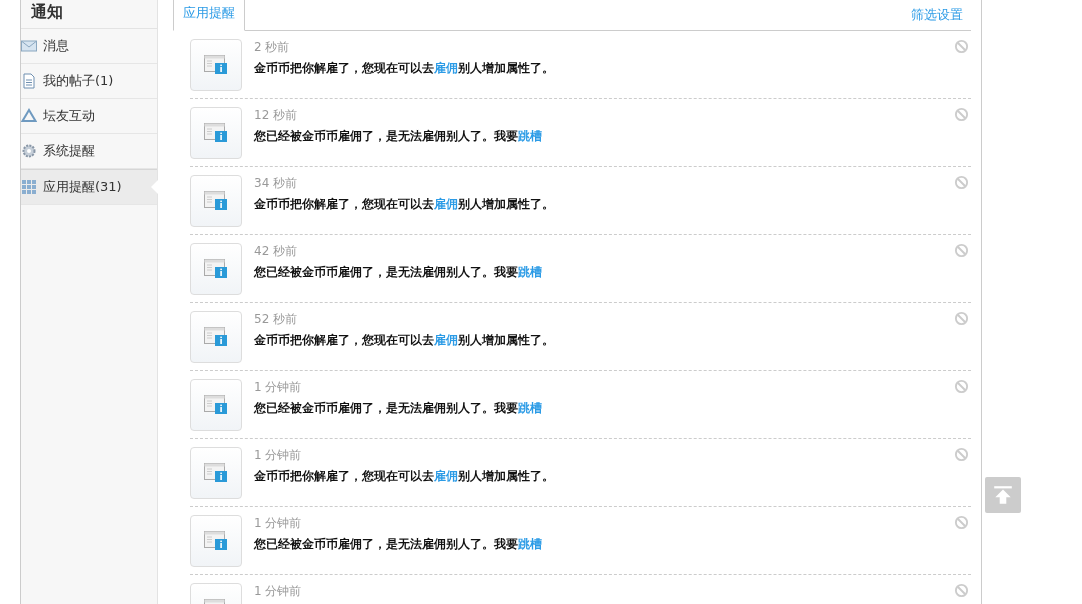 The width and height of the screenshot is (1082, 604). What do you see at coordinates (276, 319) in the screenshot?
I see `notification-time: 52 秒前` at bounding box center [276, 319].